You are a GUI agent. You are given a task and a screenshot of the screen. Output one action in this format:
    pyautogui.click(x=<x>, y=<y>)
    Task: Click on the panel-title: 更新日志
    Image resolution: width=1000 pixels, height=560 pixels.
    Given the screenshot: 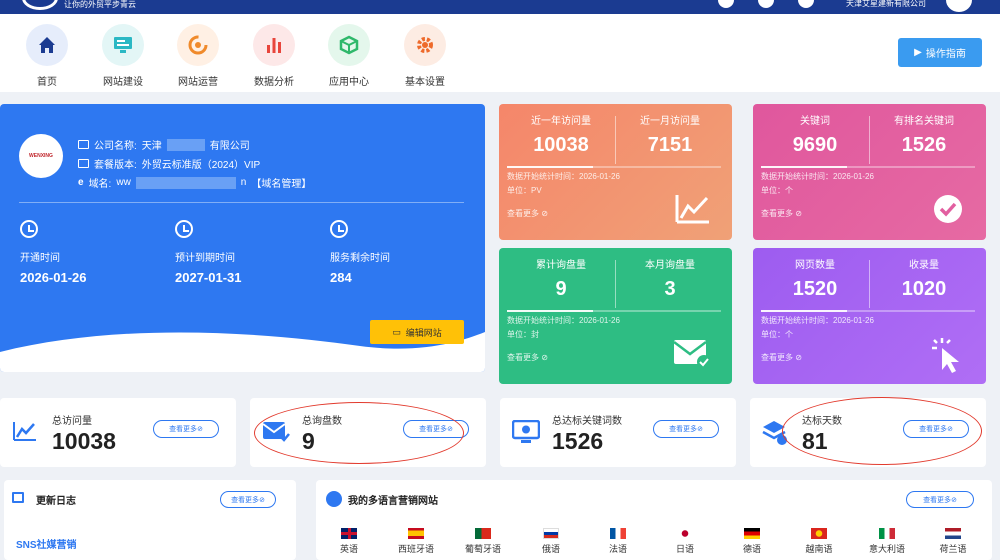 What is the action you would take?
    pyautogui.click(x=56, y=501)
    